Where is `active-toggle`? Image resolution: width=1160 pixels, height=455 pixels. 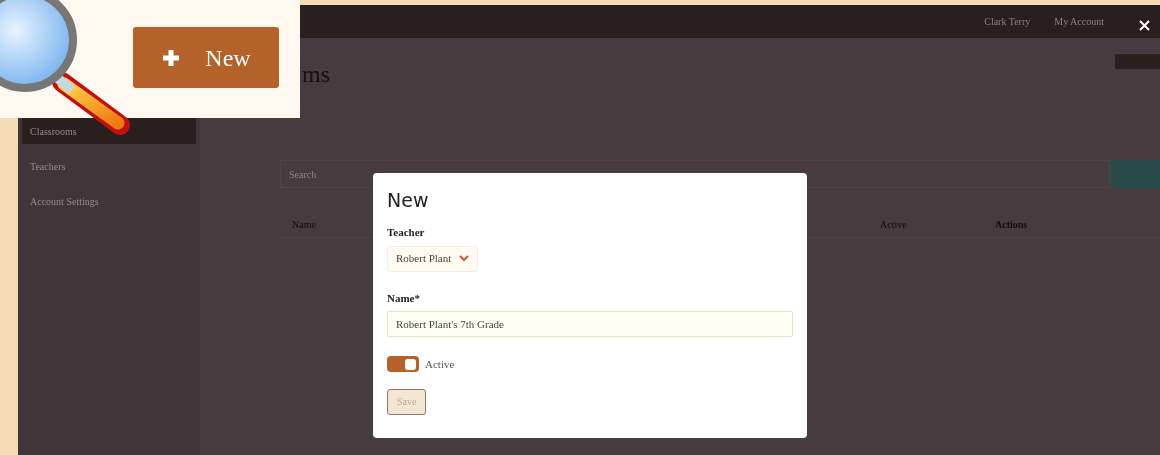 active-toggle is located at coordinates (403, 364).